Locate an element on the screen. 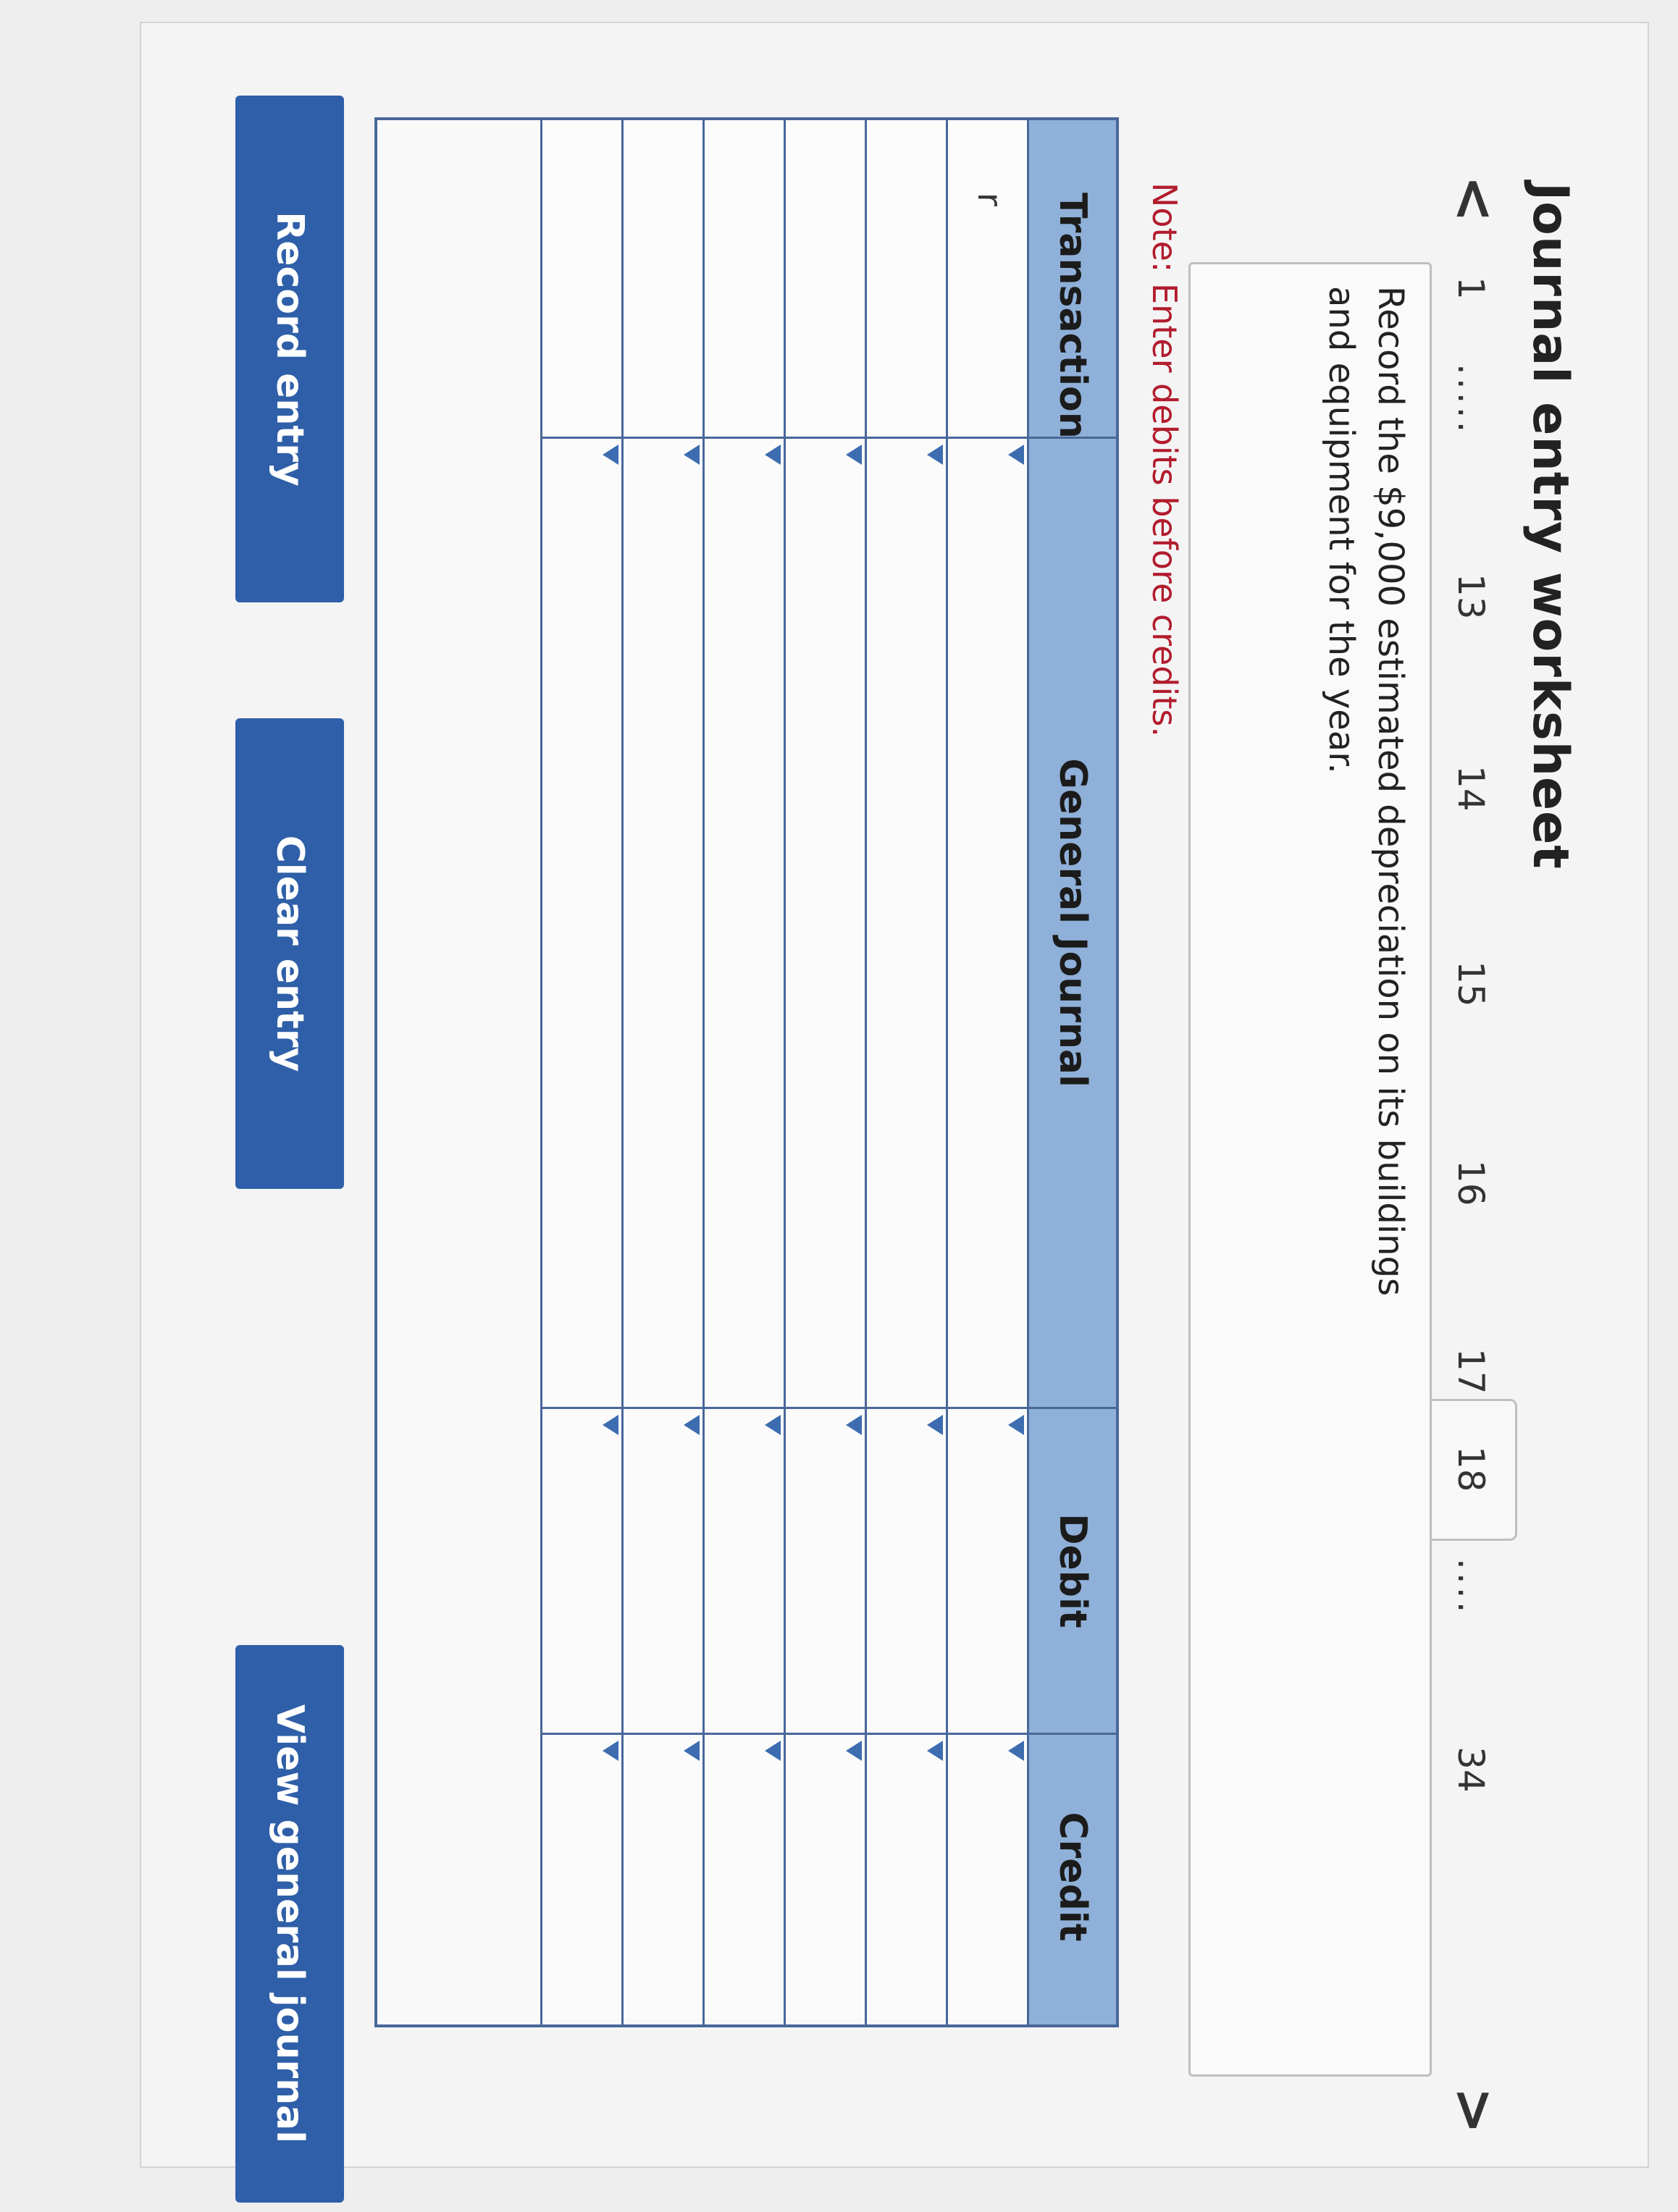  pager-item-16: 16 is located at coordinates (1471, 1183).